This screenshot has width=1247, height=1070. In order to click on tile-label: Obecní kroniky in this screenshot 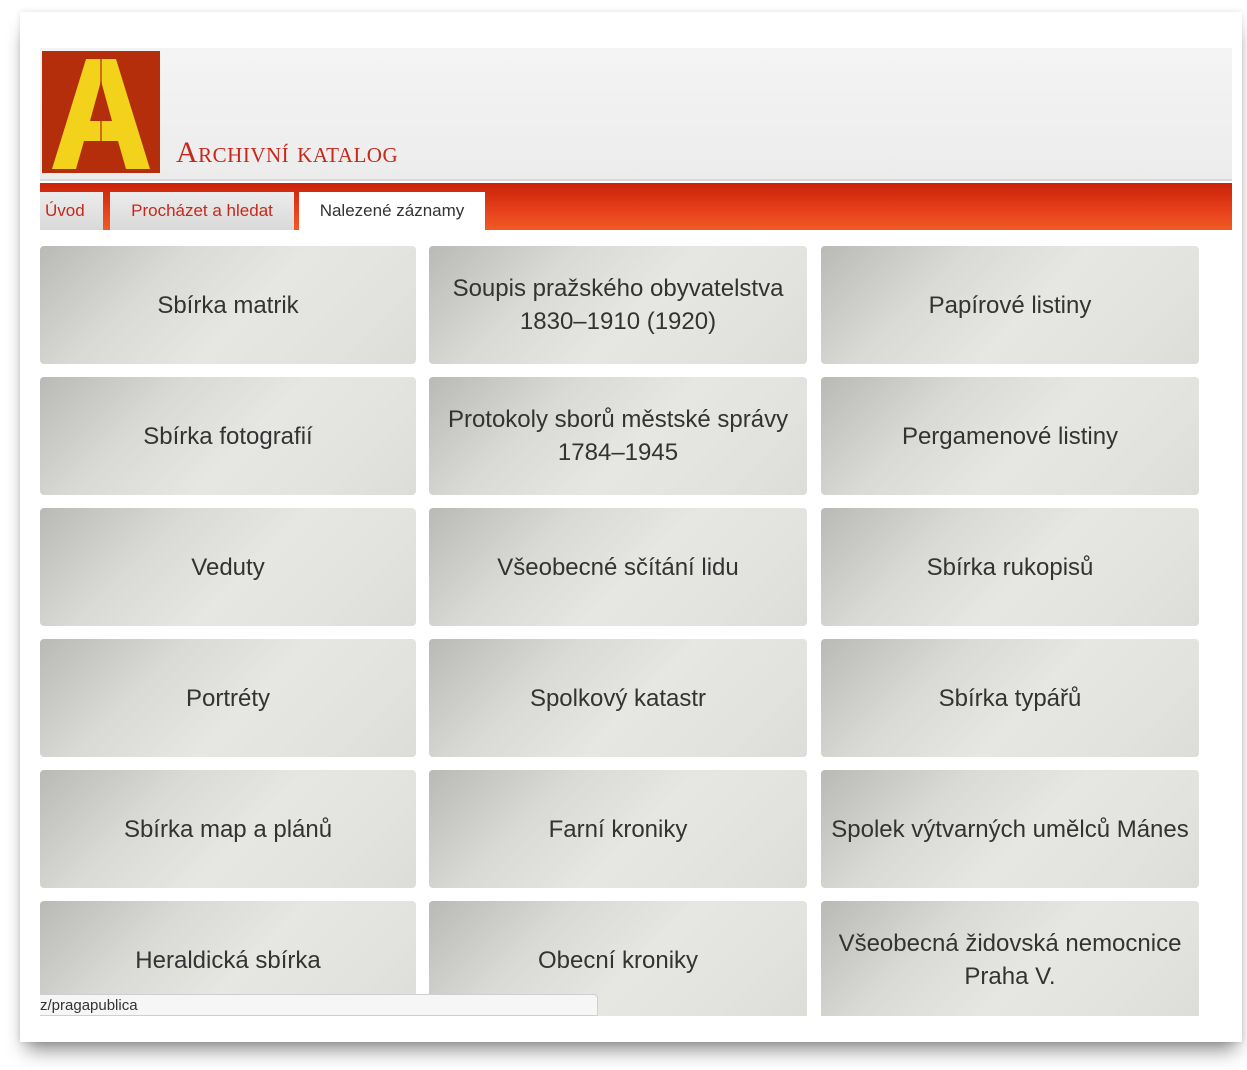, I will do `click(618, 960)`.